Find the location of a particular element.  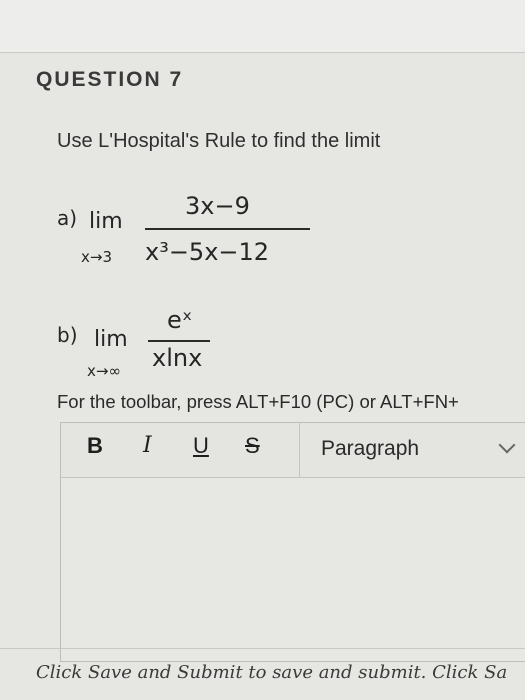

top-strip is located at coordinates (262, 26).